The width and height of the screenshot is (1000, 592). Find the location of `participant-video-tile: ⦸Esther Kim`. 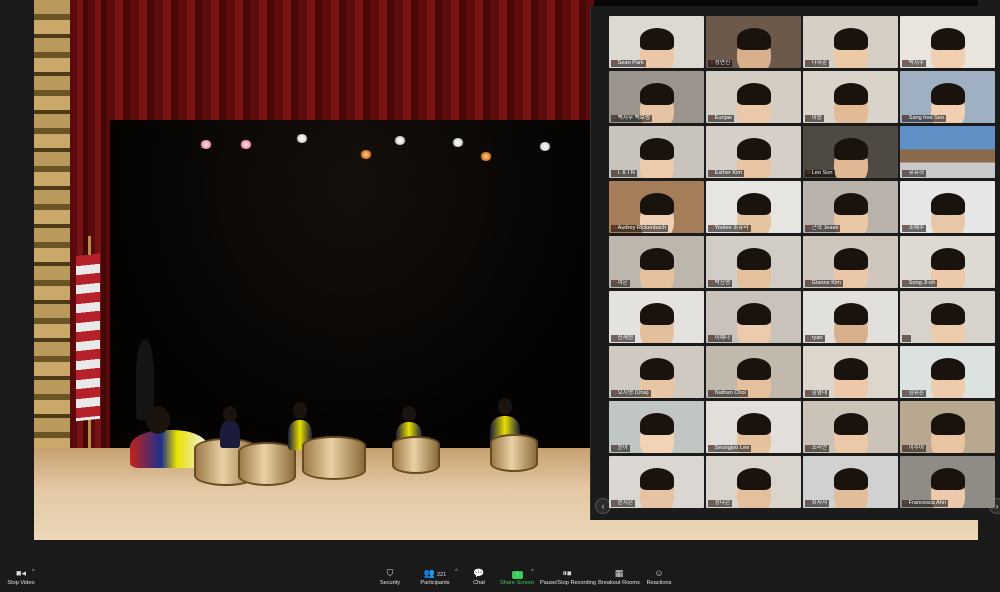

participant-video-tile: ⦸Esther Kim is located at coordinates (753, 152).